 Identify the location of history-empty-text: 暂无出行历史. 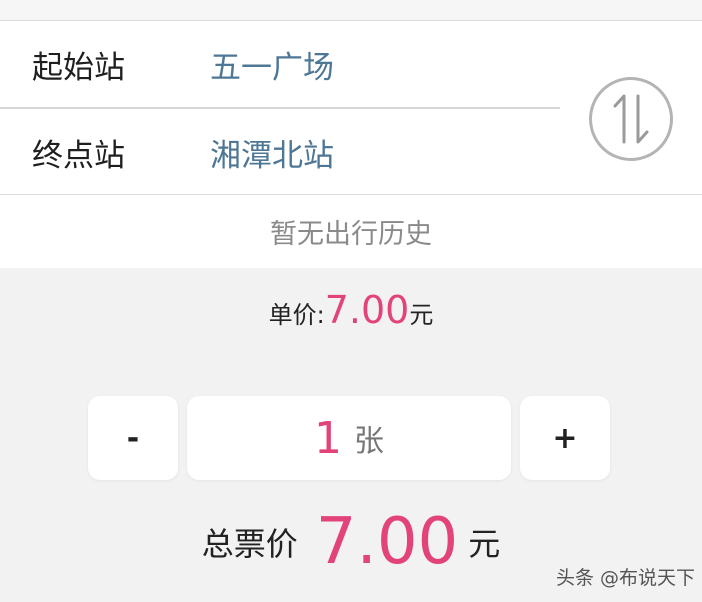
(351, 234).